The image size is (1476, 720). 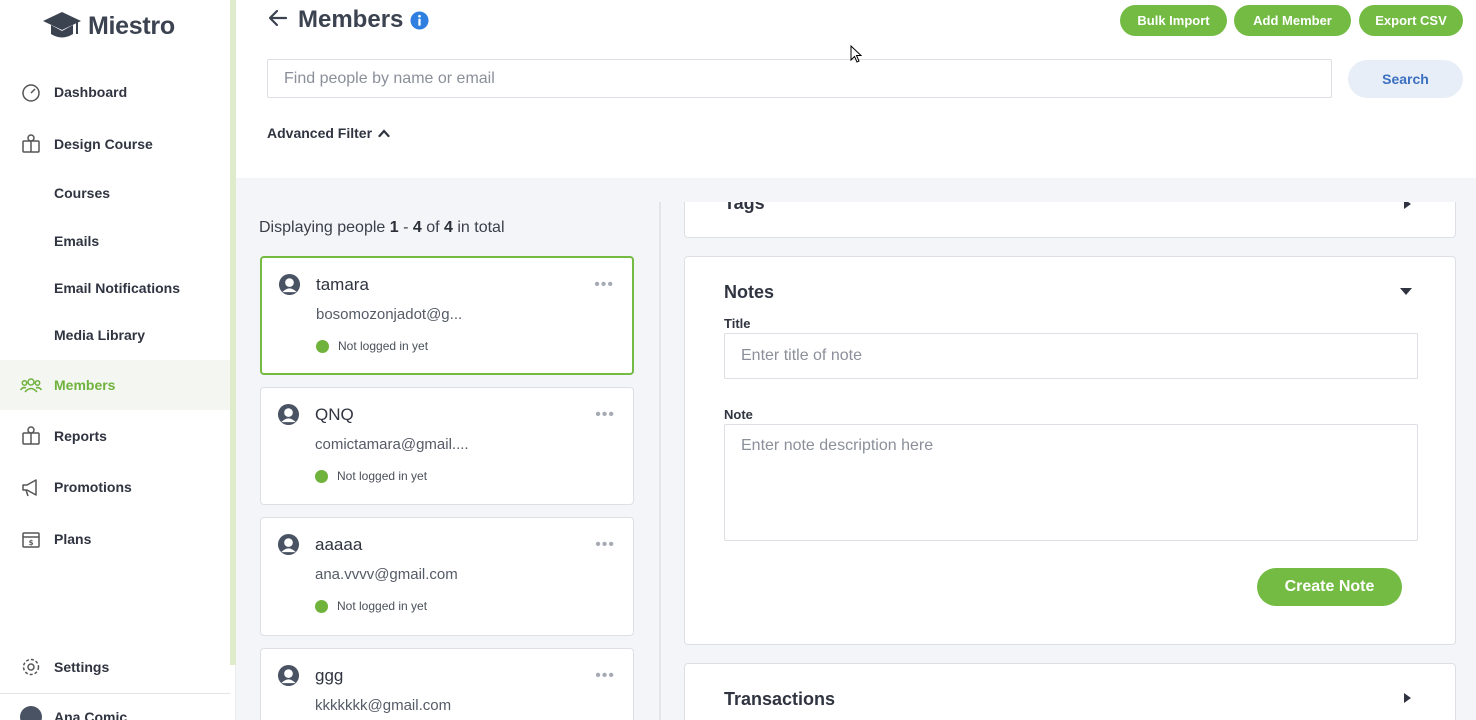 I want to click on page-title: Members, so click(x=351, y=19).